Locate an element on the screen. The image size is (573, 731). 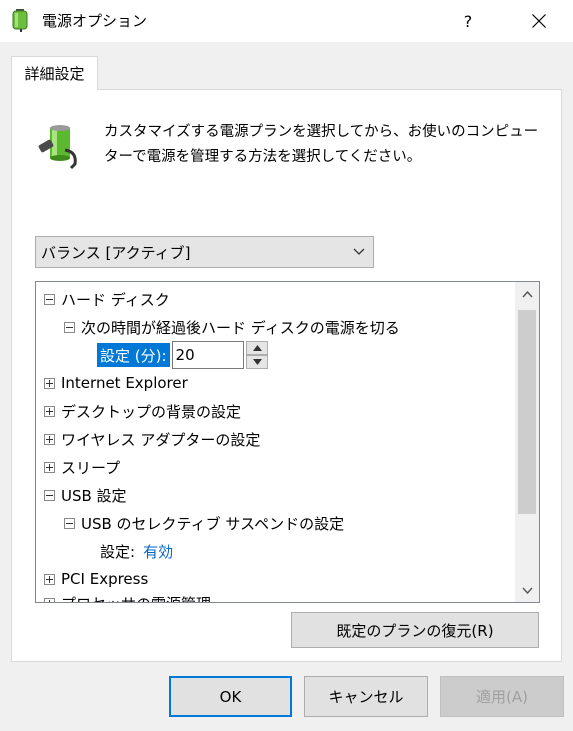
chevron-up-icon is located at coordinates (527, 293).